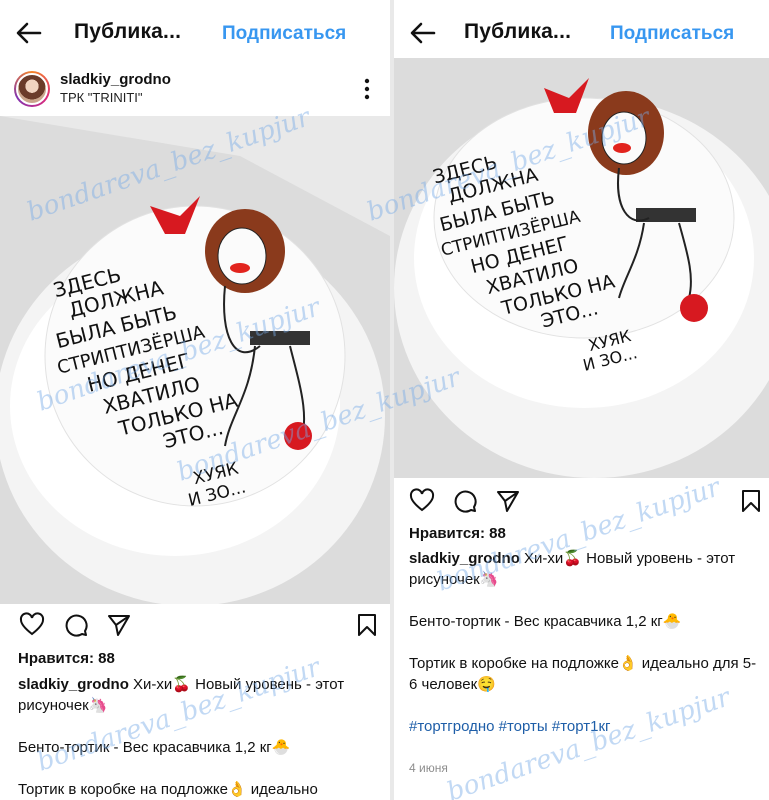 The height and width of the screenshot is (800, 769). What do you see at coordinates (428, 768) in the screenshot?
I see `post-date: 4 июня` at bounding box center [428, 768].